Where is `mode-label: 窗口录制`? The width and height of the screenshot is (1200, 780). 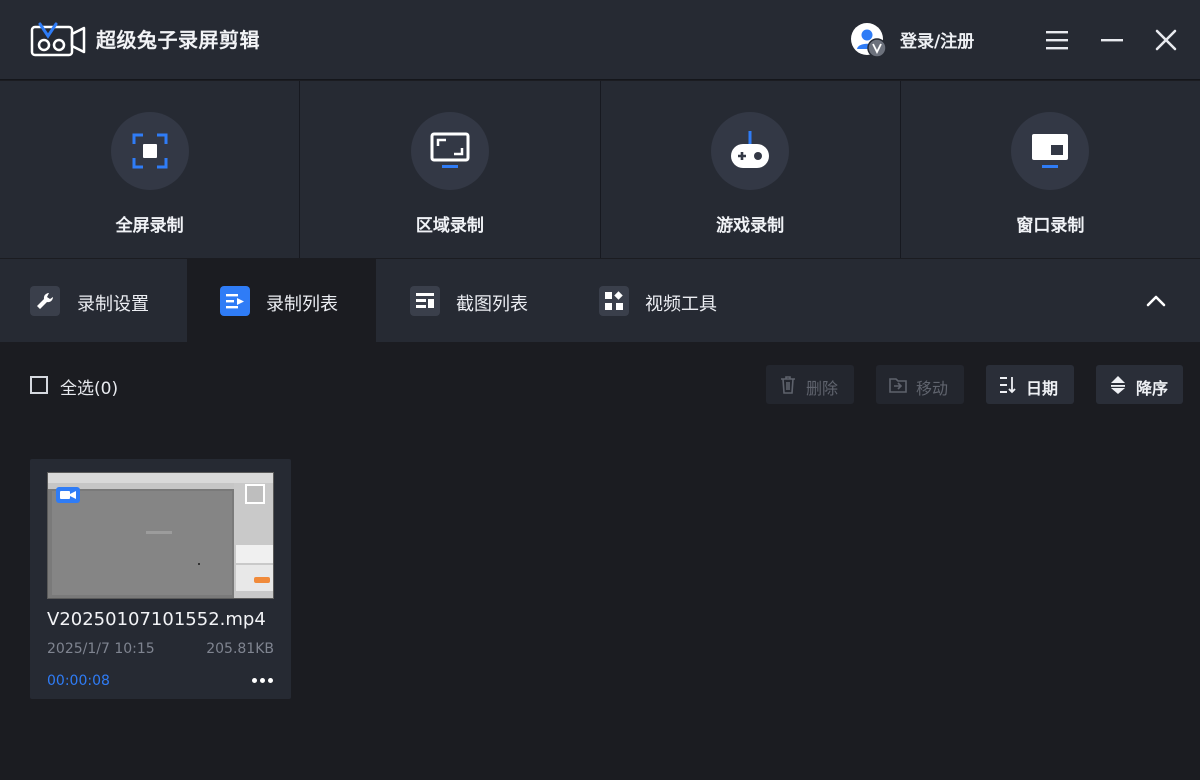
mode-label: 窗口录制 is located at coordinates (1050, 226).